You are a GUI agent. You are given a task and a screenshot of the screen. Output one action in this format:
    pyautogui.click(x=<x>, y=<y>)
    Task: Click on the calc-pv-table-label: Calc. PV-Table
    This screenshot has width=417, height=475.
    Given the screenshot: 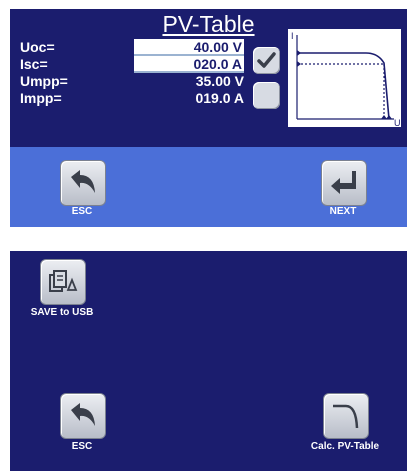 What is the action you would take?
    pyautogui.click(x=345, y=446)
    